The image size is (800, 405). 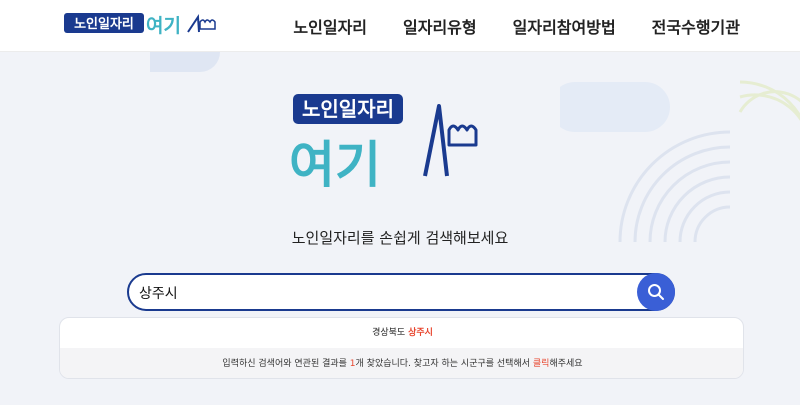 I want to click on result-item: 경상북도 상주시, so click(x=401, y=333).